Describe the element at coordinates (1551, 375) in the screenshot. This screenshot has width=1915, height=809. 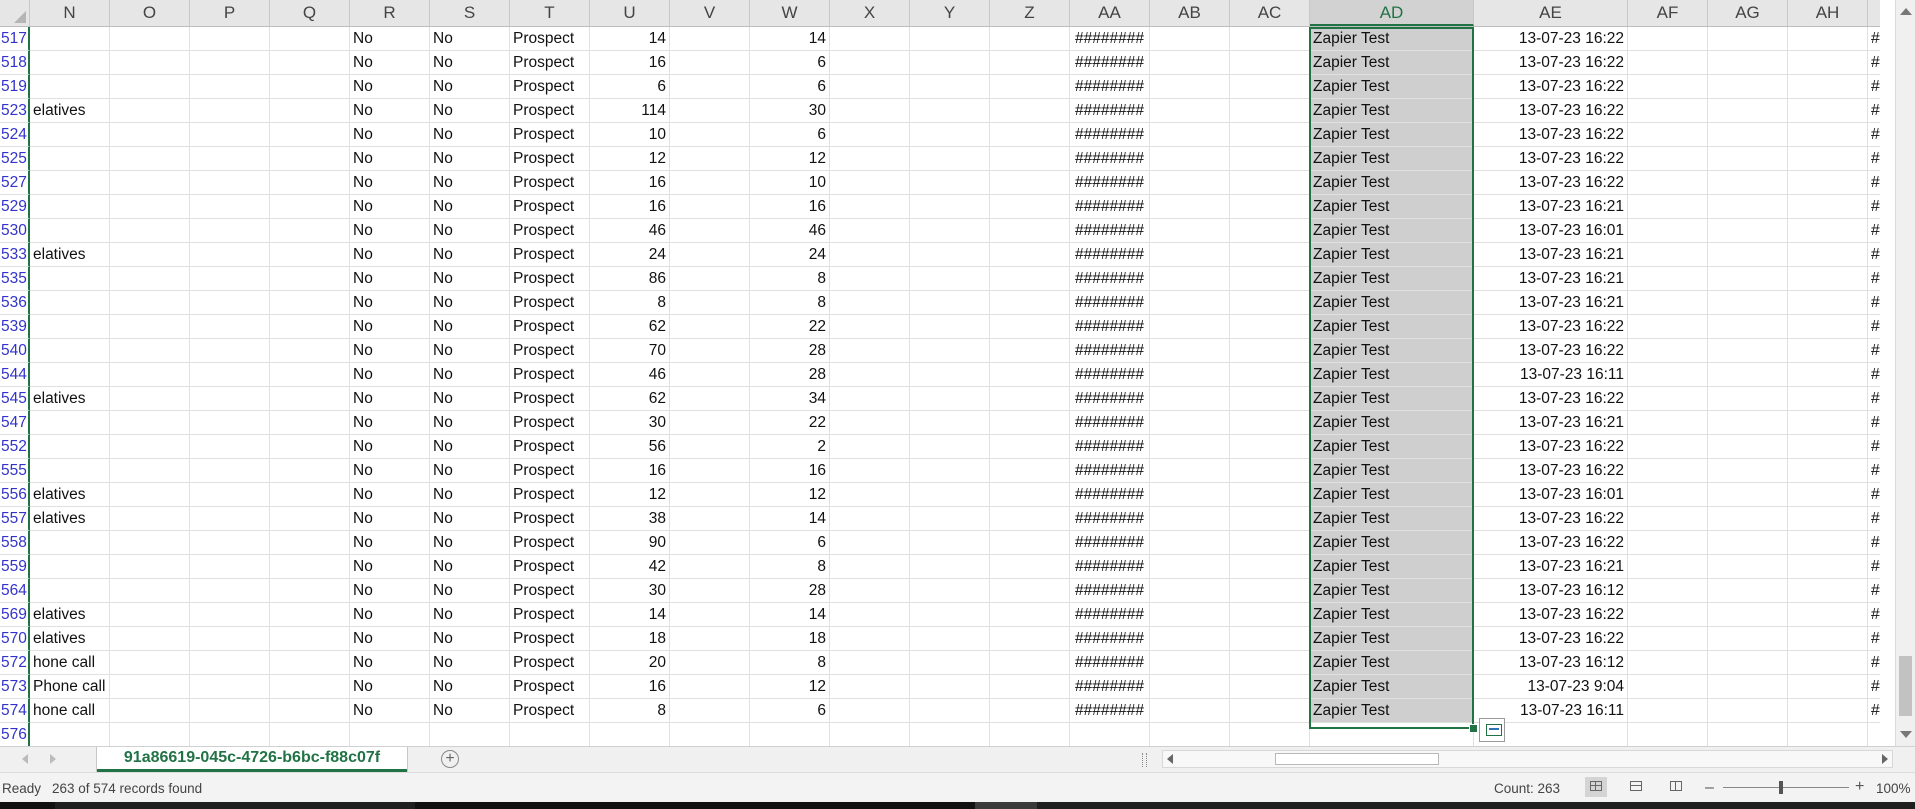
I see `cell-ae: 13-07-23 16:11` at that location.